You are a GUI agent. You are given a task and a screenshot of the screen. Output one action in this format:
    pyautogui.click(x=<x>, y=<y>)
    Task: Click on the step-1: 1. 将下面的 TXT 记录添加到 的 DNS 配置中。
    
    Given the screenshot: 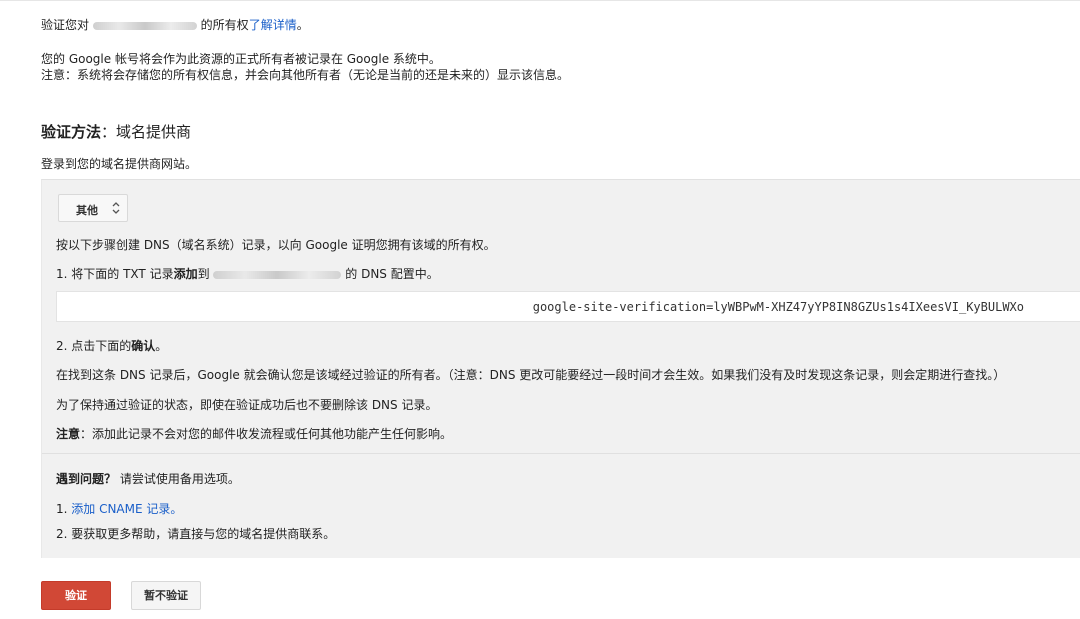 What is the action you would take?
    pyautogui.click(x=247, y=273)
    